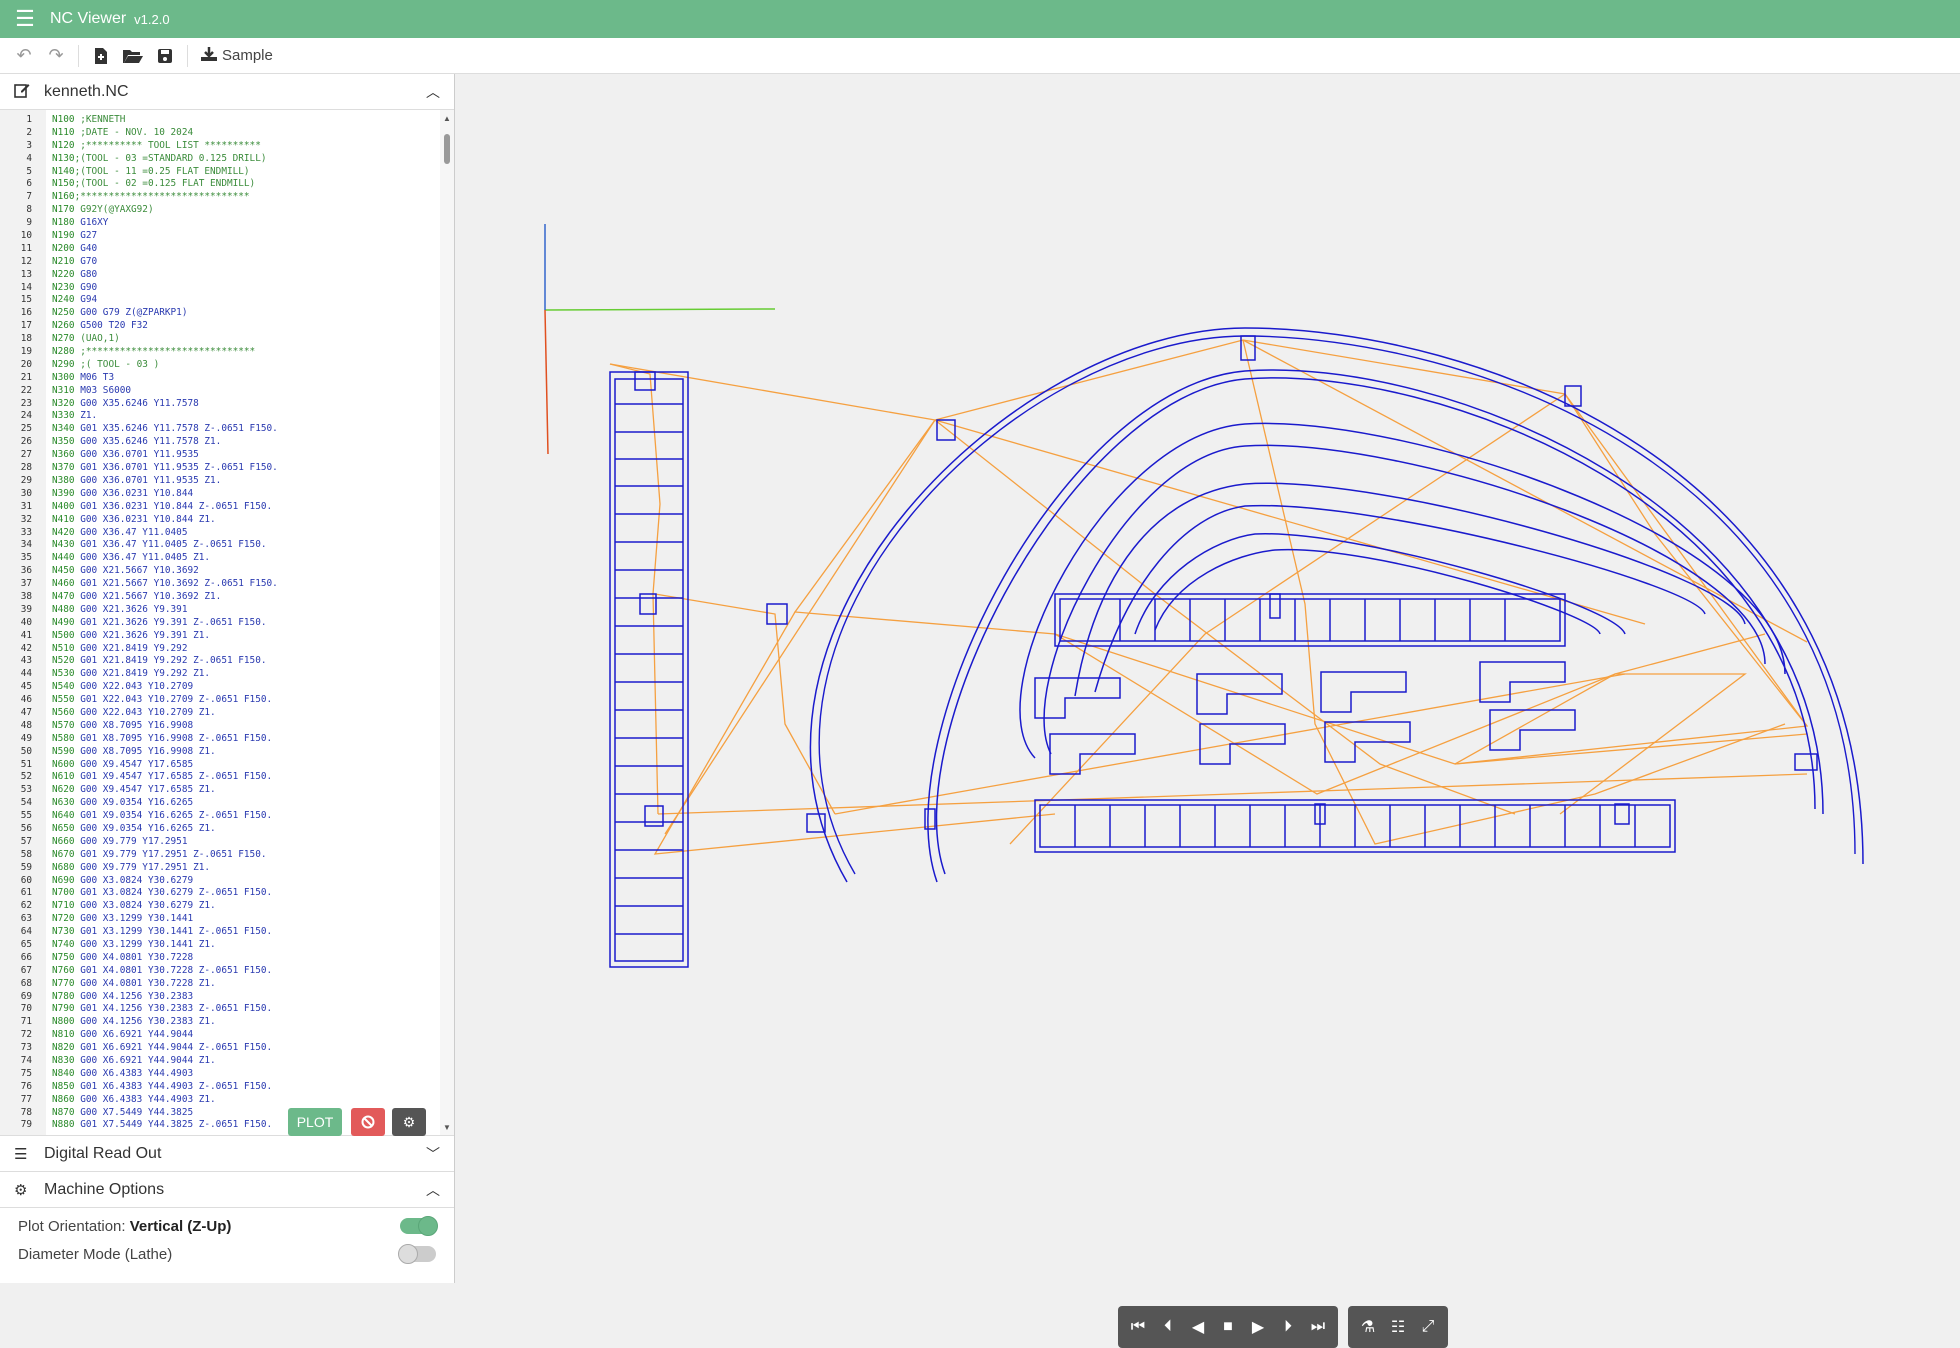  I want to click on code-text: N860 G00 X6.4383 Y44.4903 Z1., so click(134, 1100).